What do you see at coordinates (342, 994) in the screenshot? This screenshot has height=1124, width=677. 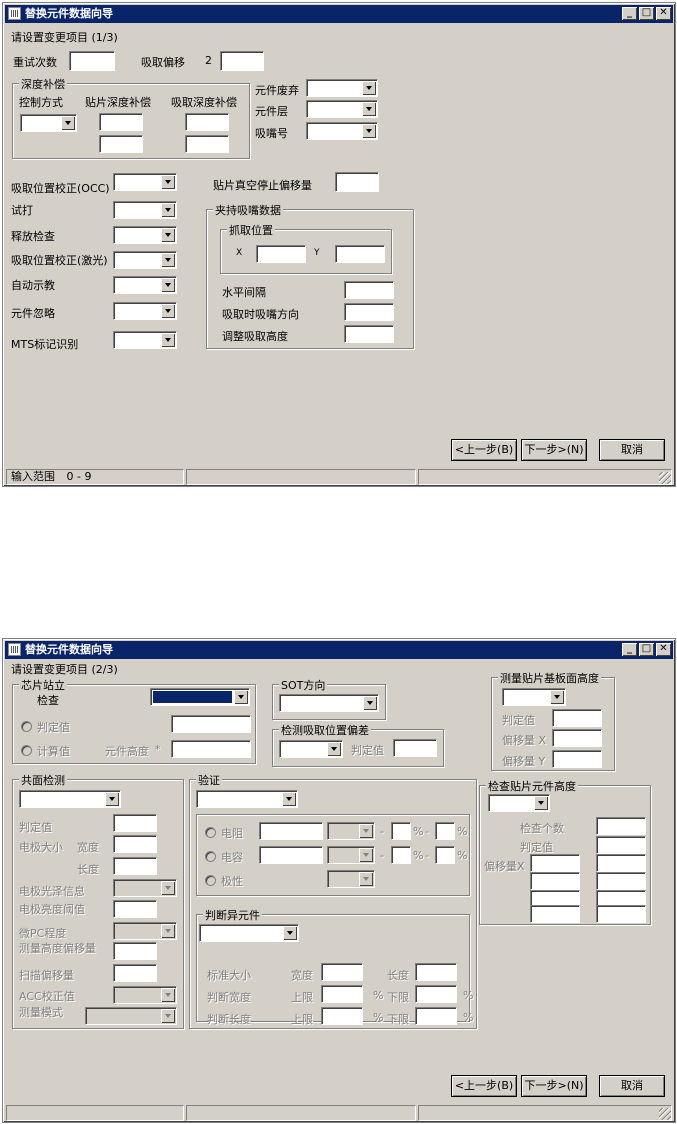 I see `judge-width-upper-input` at bounding box center [342, 994].